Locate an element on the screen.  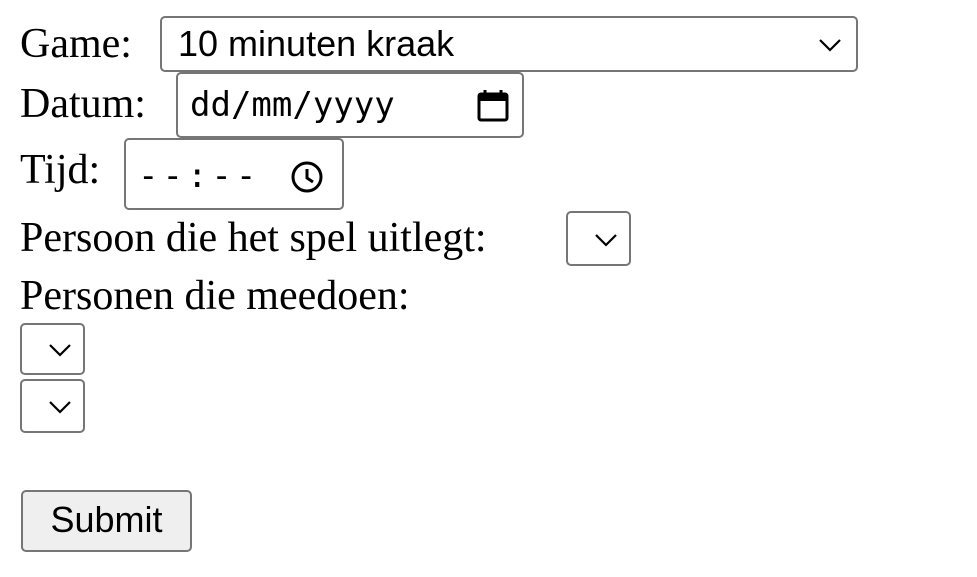
tijd-input: --:-- is located at coordinates (234, 174).